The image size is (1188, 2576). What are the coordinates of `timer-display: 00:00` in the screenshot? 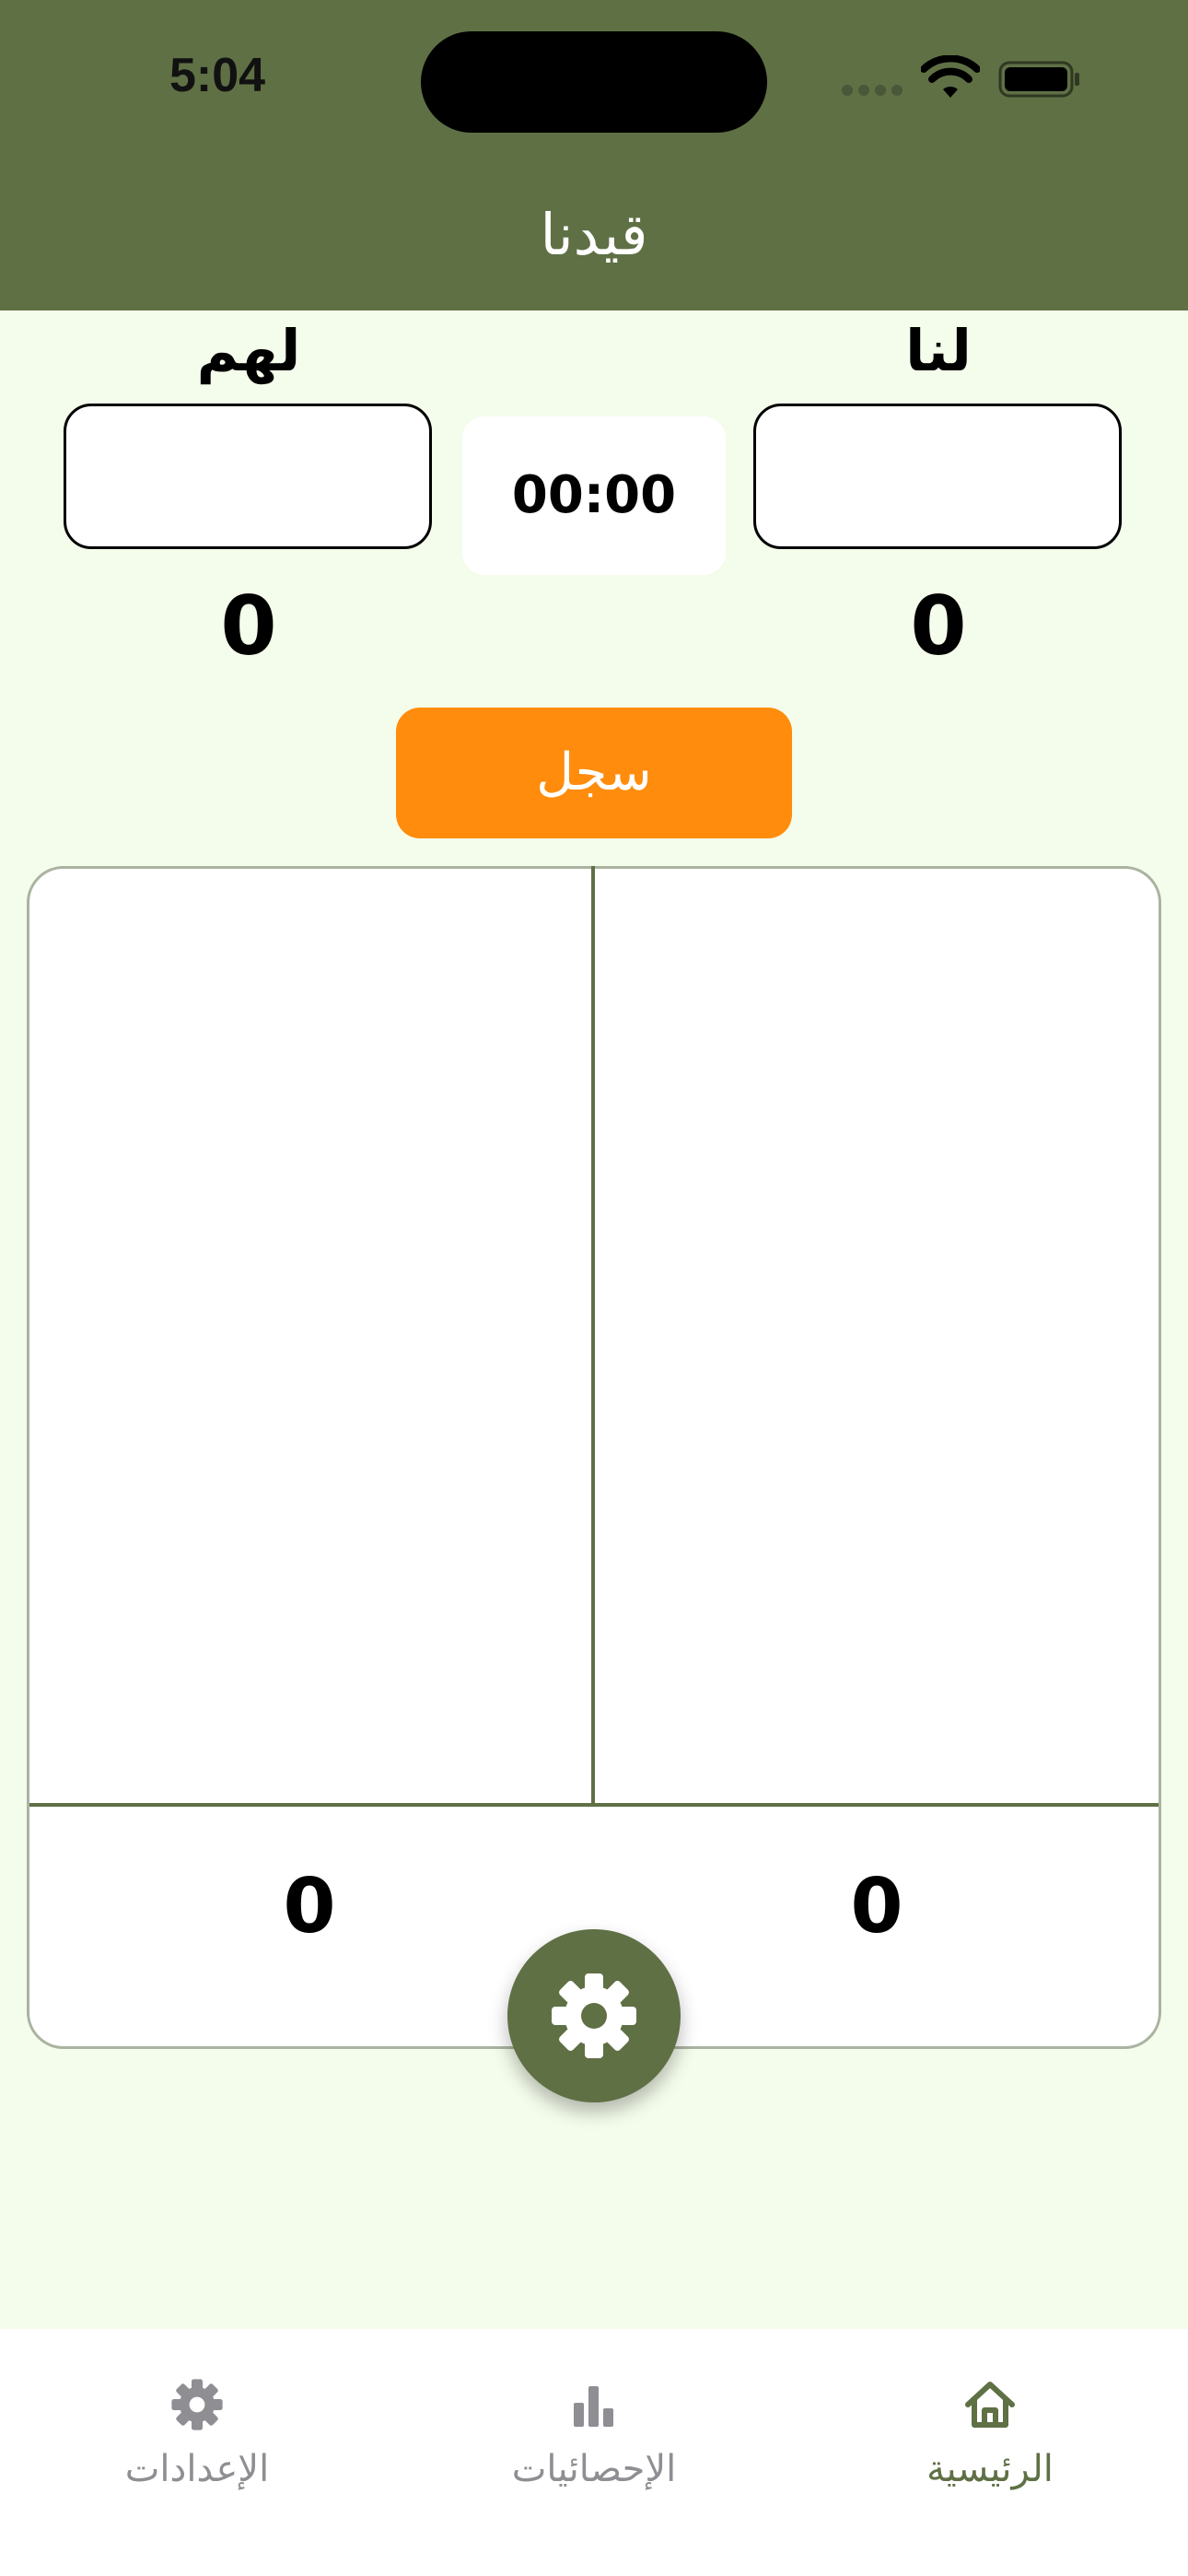 It's located at (594, 495).